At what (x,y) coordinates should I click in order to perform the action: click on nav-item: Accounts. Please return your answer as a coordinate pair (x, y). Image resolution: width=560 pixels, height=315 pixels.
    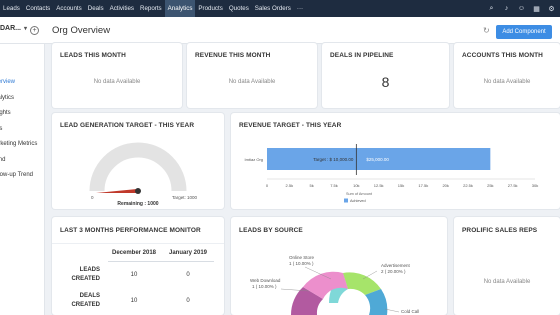
    Looking at the image, I should click on (68, 8).